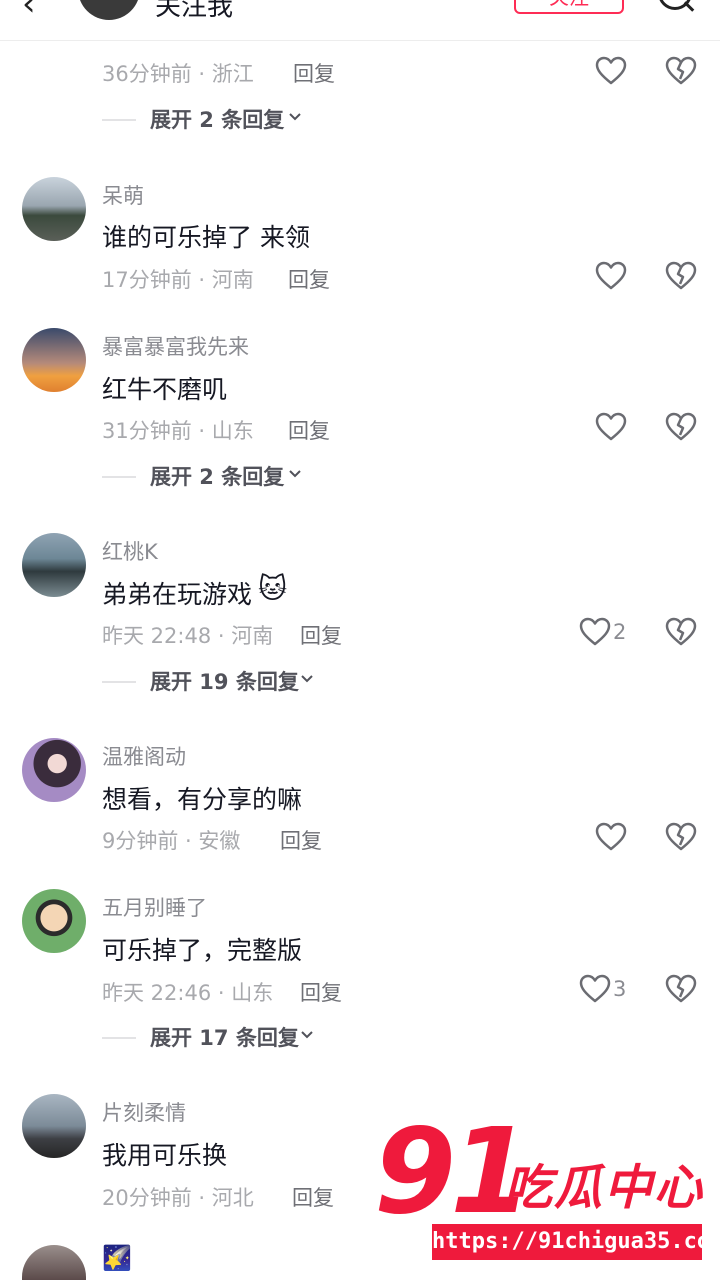 Image resolution: width=720 pixels, height=1280 pixels. I want to click on comment-time-location: 昨天 22:46 · 山东, so click(188, 993).